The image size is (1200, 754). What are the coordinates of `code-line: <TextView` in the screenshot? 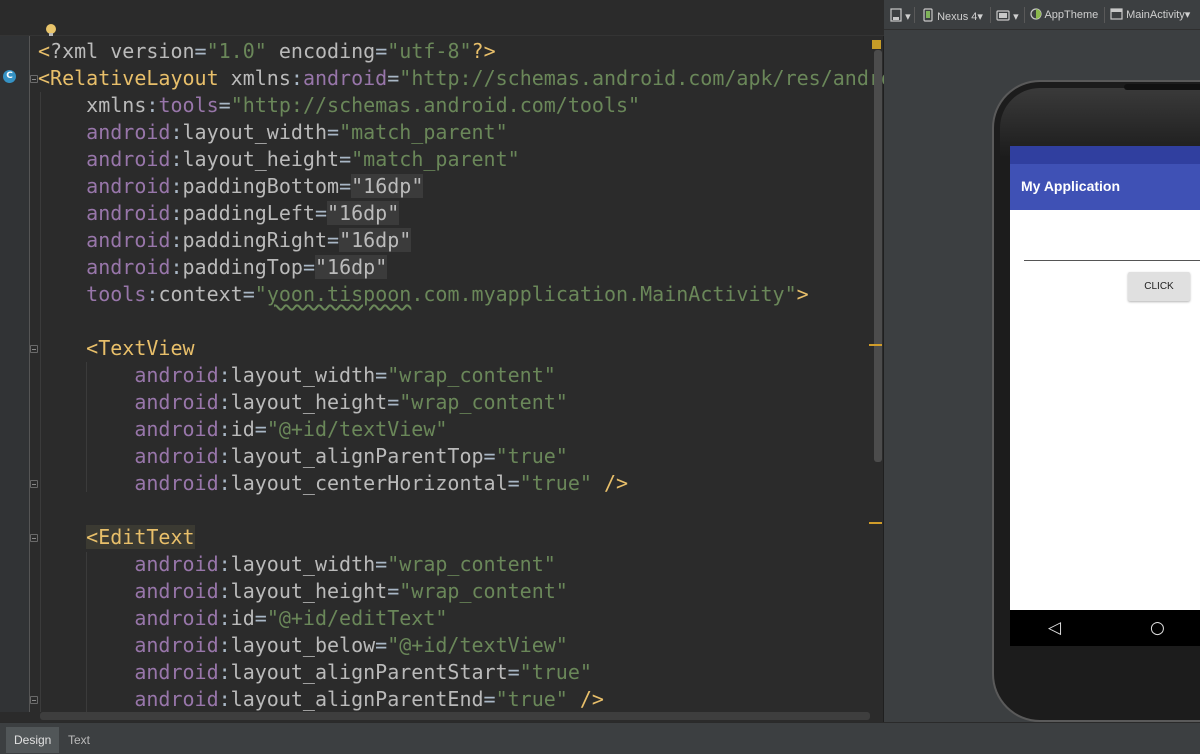 It's located at (483, 348).